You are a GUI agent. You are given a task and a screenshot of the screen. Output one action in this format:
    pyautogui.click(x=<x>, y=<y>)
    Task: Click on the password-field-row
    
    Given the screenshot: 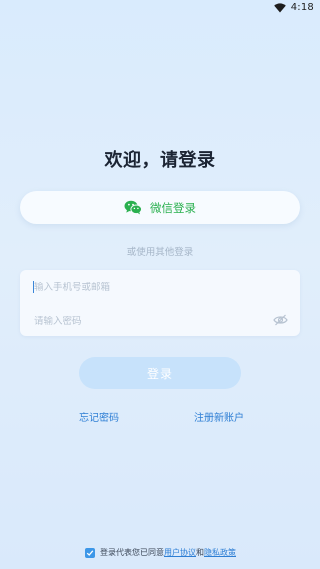 What is the action you would take?
    pyautogui.click(x=161, y=321)
    